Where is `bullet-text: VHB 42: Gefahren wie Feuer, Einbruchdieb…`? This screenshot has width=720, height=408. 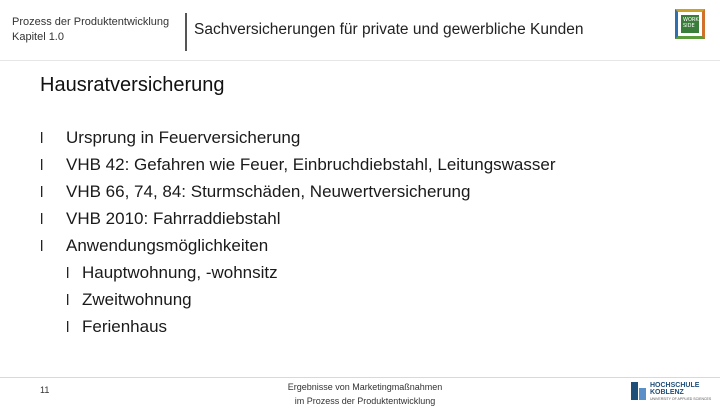
bullet-text: VHB 42: Gefahren wie Feuer, Einbruchdieb… is located at coordinates (311, 164).